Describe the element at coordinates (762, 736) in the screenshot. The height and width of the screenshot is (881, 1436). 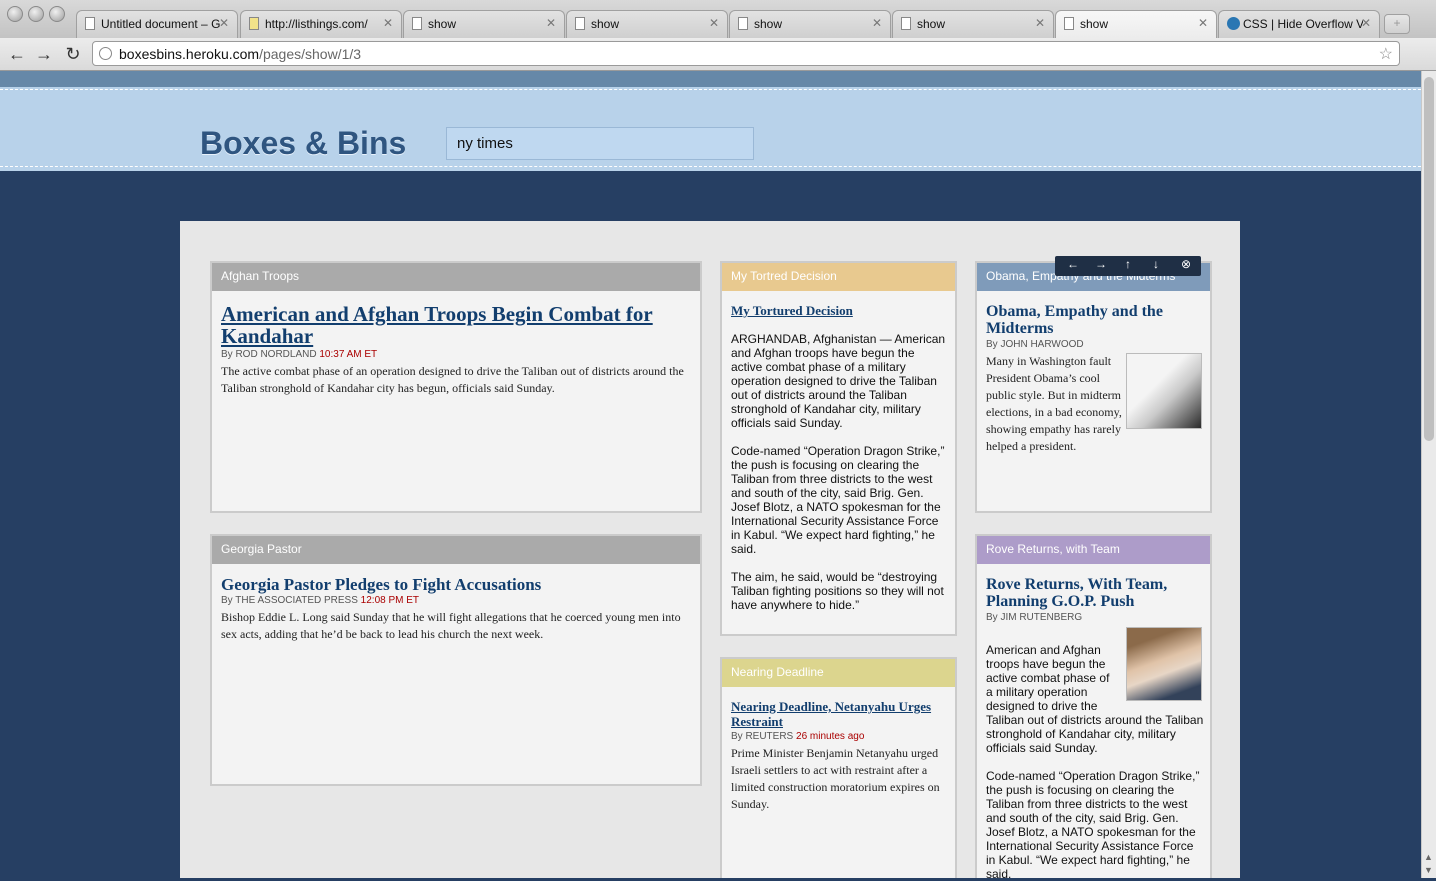
I see `author: By REUTERS` at that location.